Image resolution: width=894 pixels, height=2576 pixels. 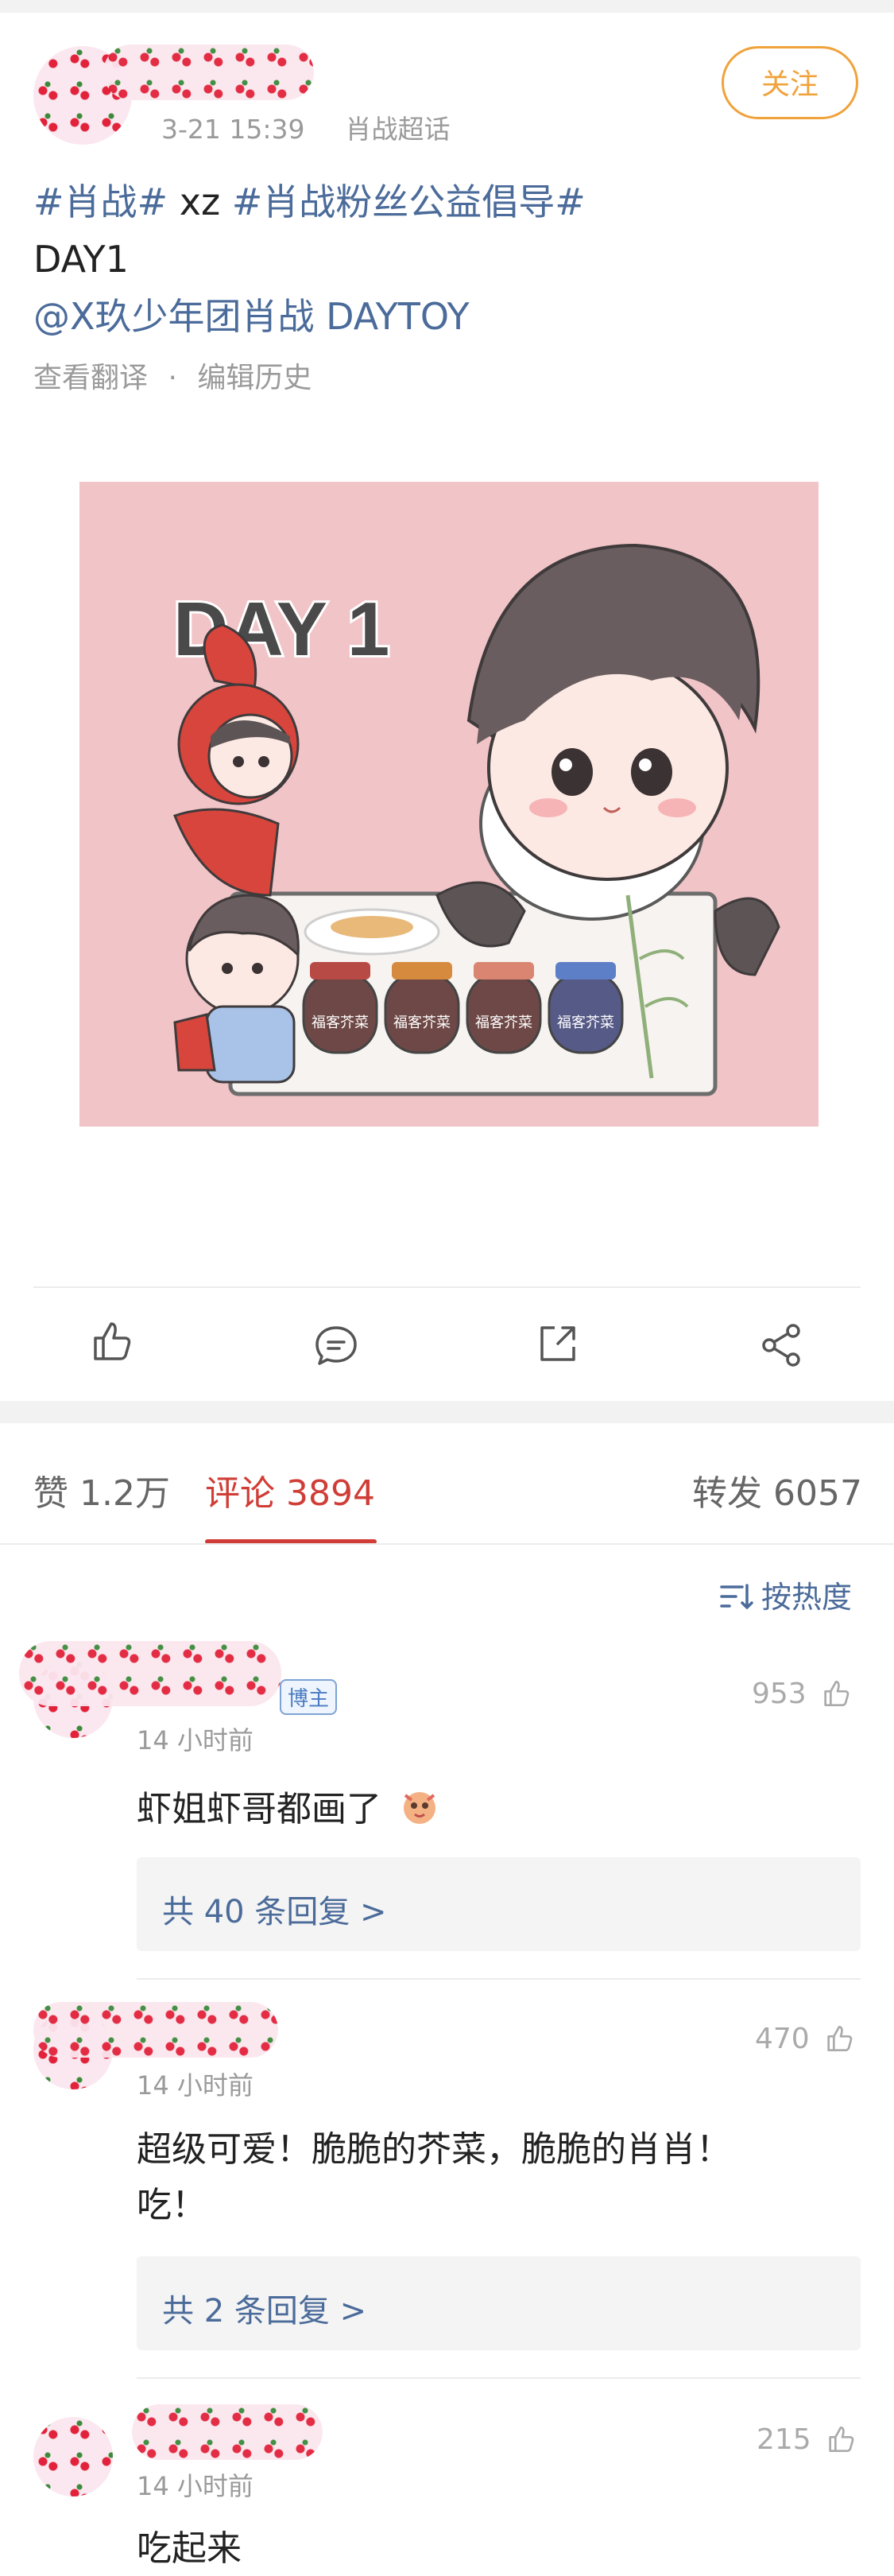 What do you see at coordinates (447, 7) in the screenshot?
I see `top-strip` at bounding box center [447, 7].